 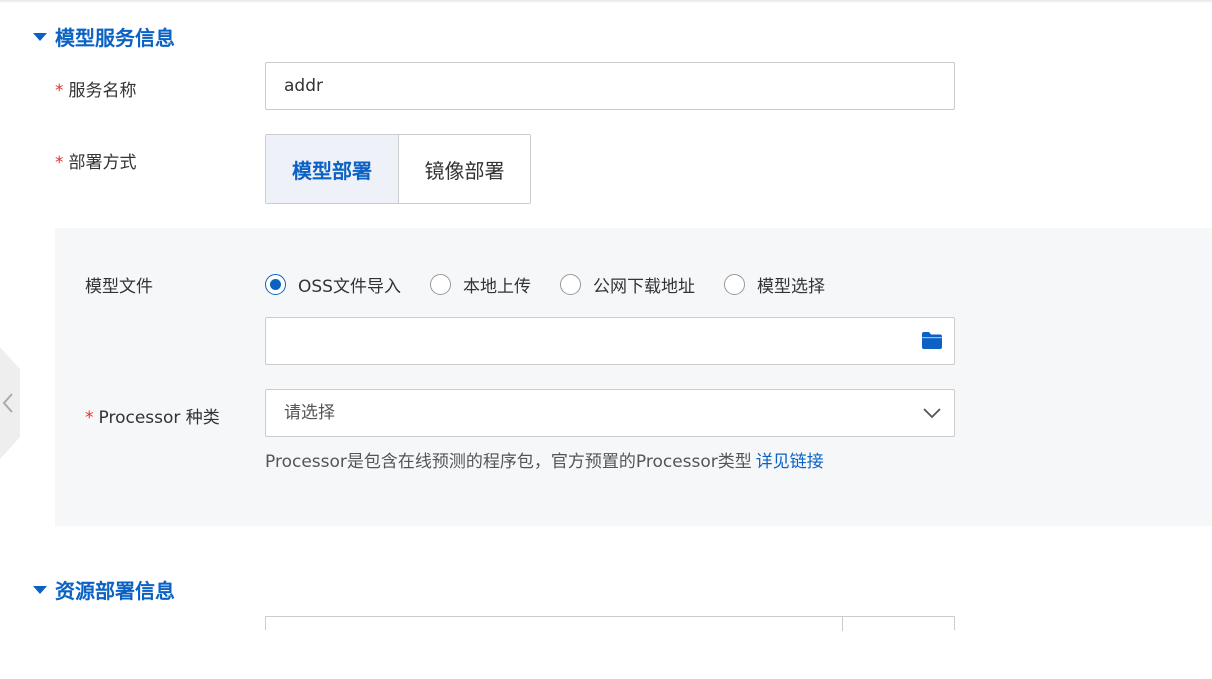 What do you see at coordinates (496, 287) in the screenshot?
I see `radio-label: 本地上传` at bounding box center [496, 287].